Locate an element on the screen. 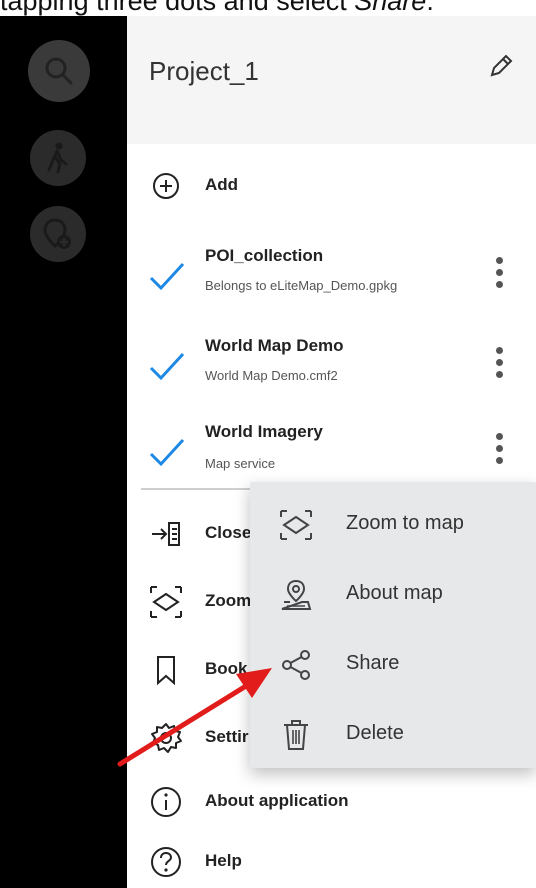 The width and height of the screenshot is (536, 888). info-icon is located at coordinates (166, 802).